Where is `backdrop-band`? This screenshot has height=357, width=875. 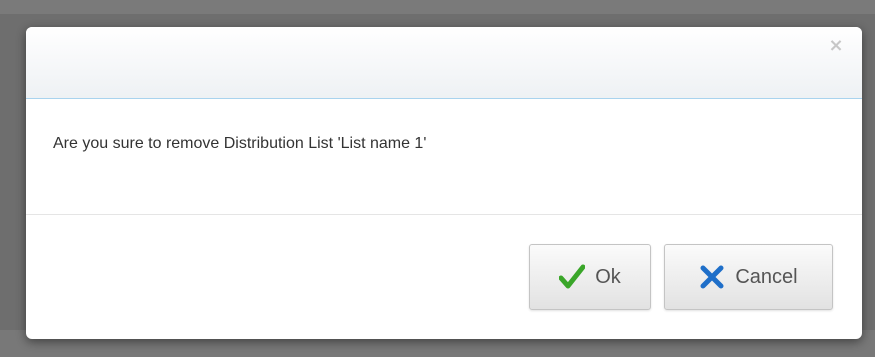
backdrop-band is located at coordinates (437, 7).